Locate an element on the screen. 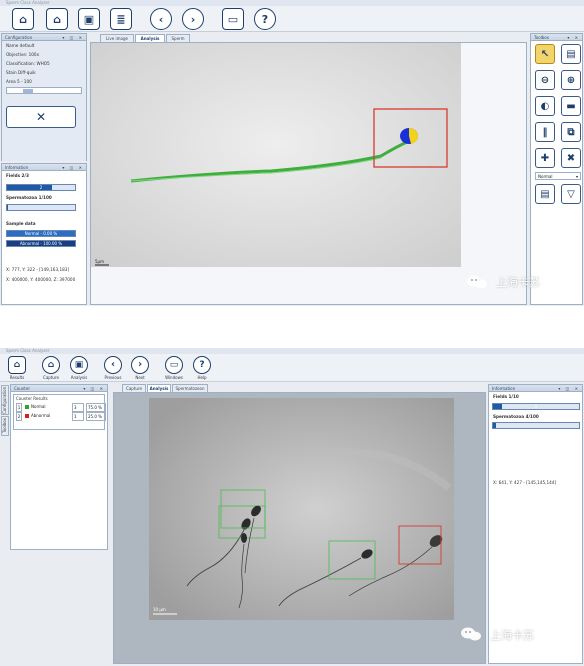  area-slider is located at coordinates (44, 90).